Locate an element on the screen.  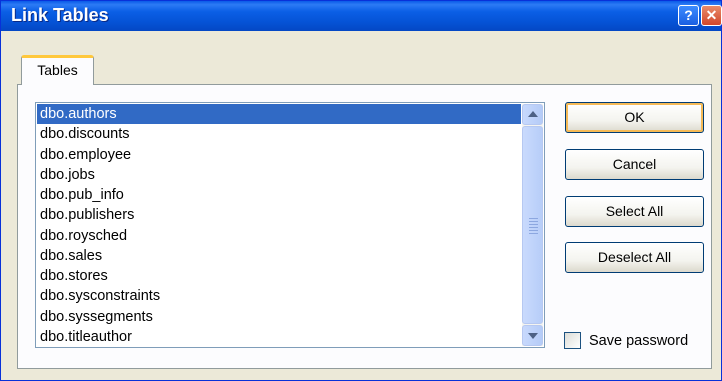
list-item: dbo.discounts is located at coordinates (279, 134).